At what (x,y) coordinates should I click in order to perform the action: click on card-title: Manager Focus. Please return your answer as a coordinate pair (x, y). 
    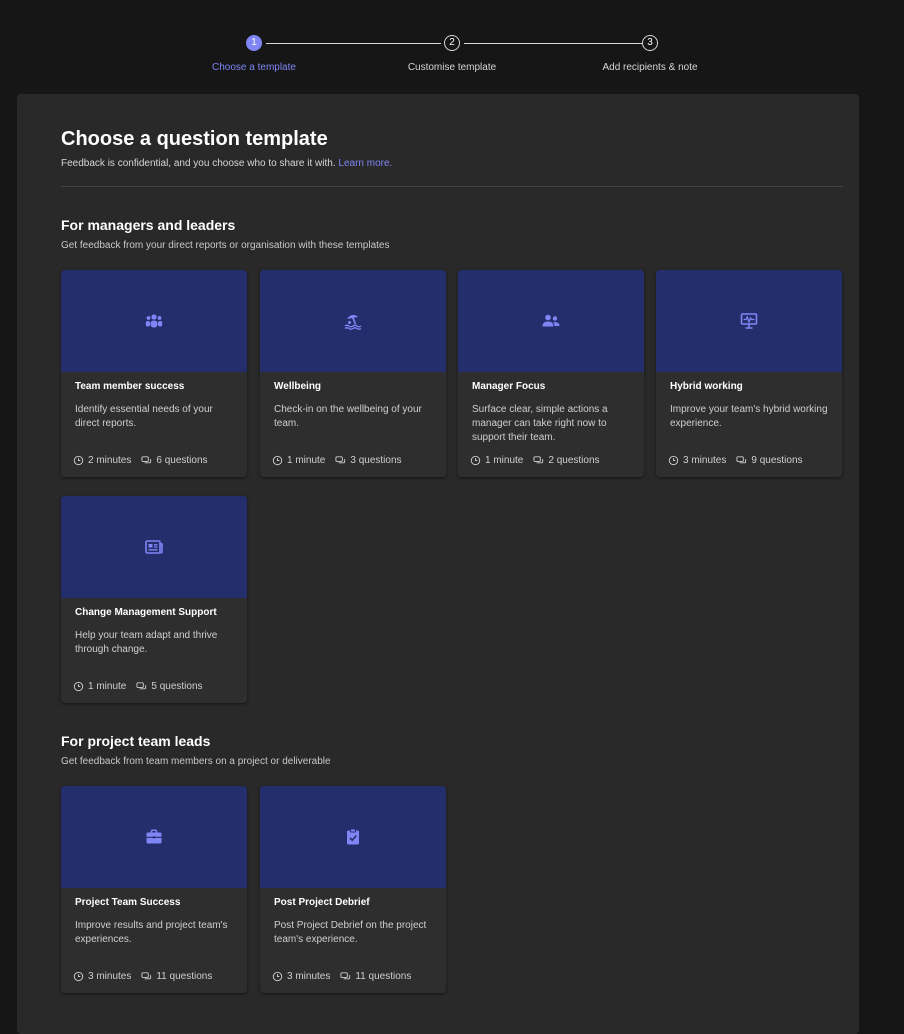
    Looking at the image, I should click on (509, 386).